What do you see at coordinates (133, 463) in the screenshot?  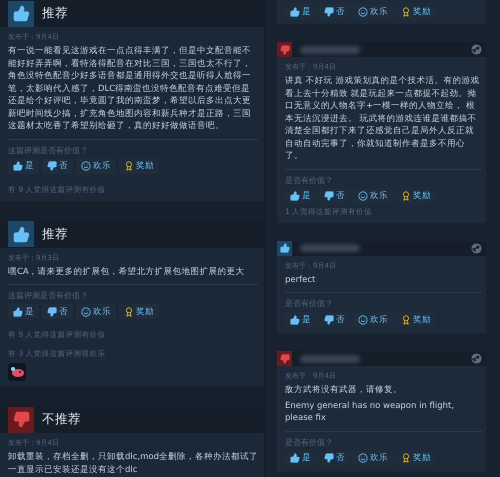 I see `review-text: 卸载重装，存档全删，只卸载dlc,mod全删除，各种办法都试了一直显示已安装还是没有这个dlc` at bounding box center [133, 463].